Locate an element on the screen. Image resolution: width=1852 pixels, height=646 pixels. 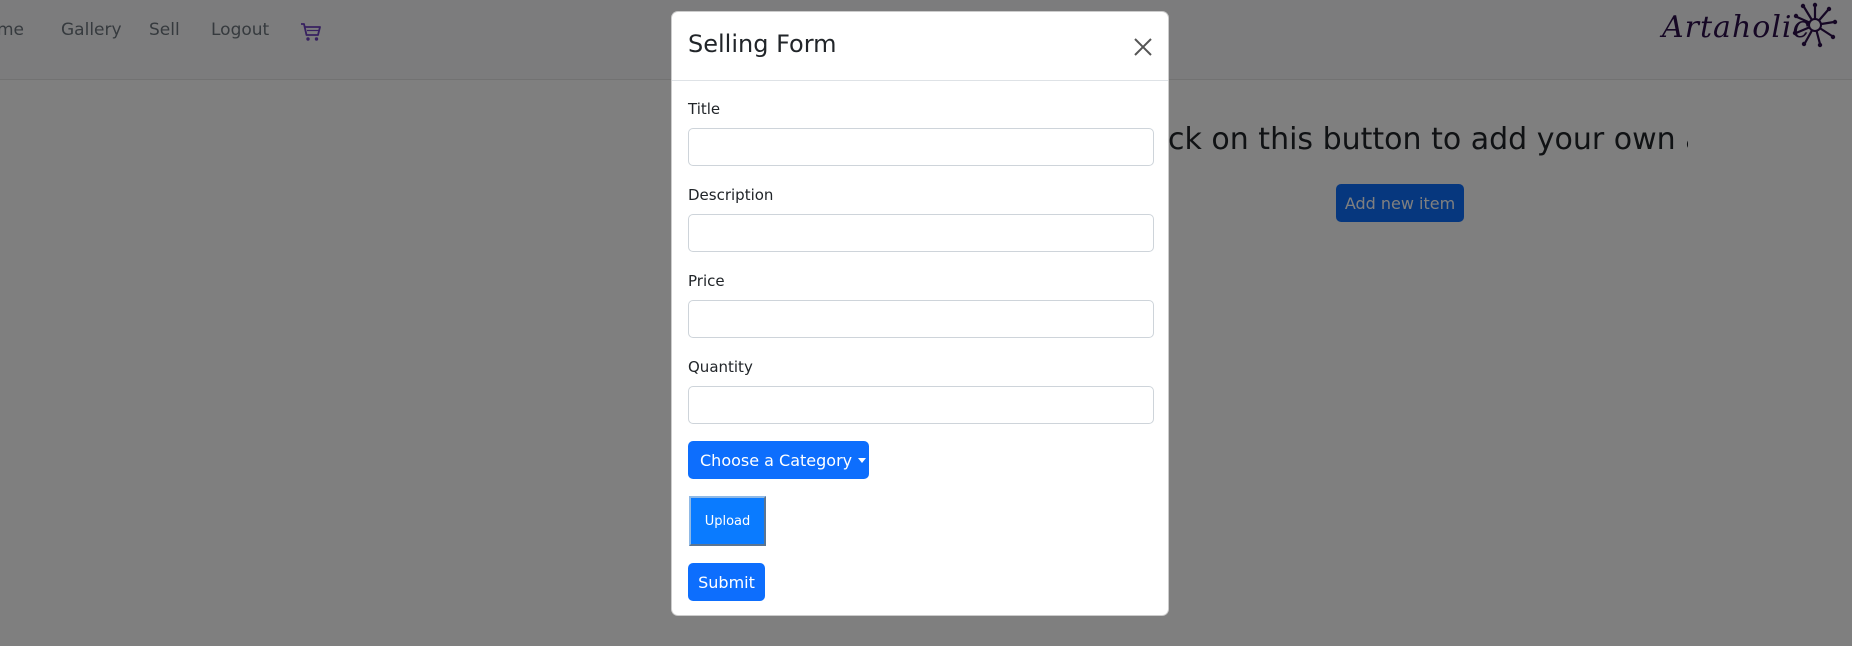
title-input is located at coordinates (921, 147).